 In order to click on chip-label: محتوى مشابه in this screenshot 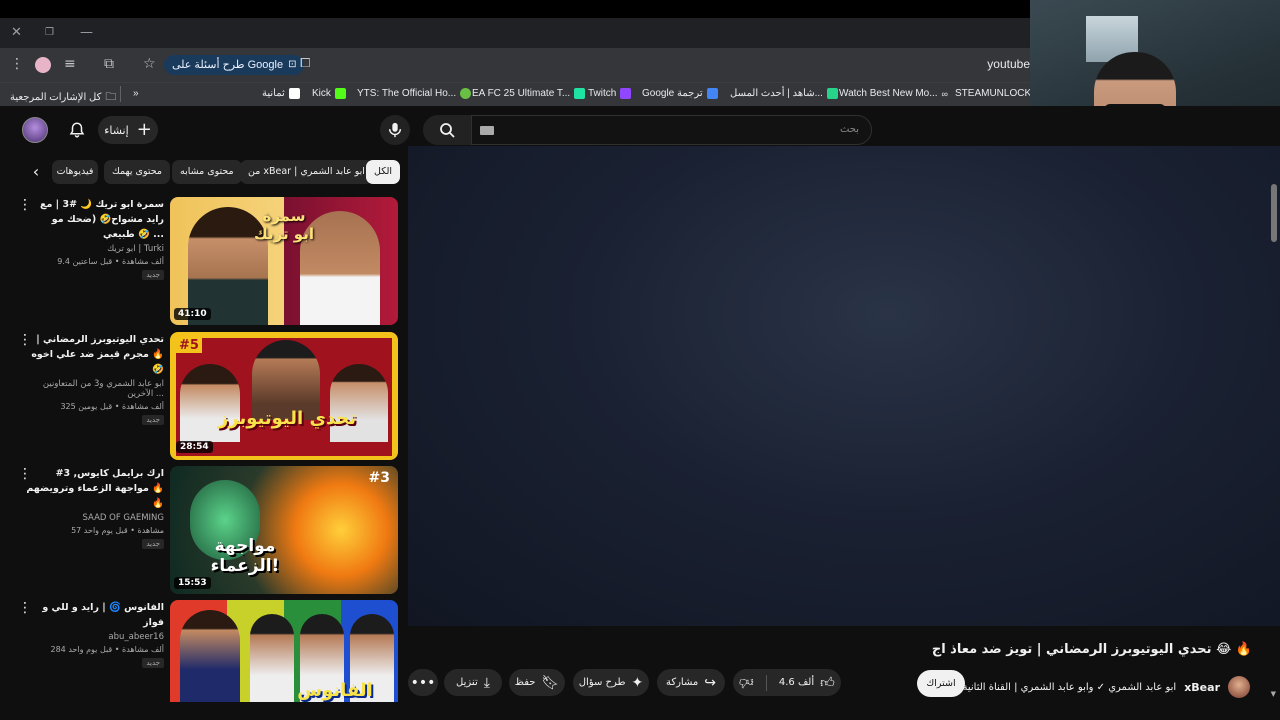, I will do `click(207, 171)`.